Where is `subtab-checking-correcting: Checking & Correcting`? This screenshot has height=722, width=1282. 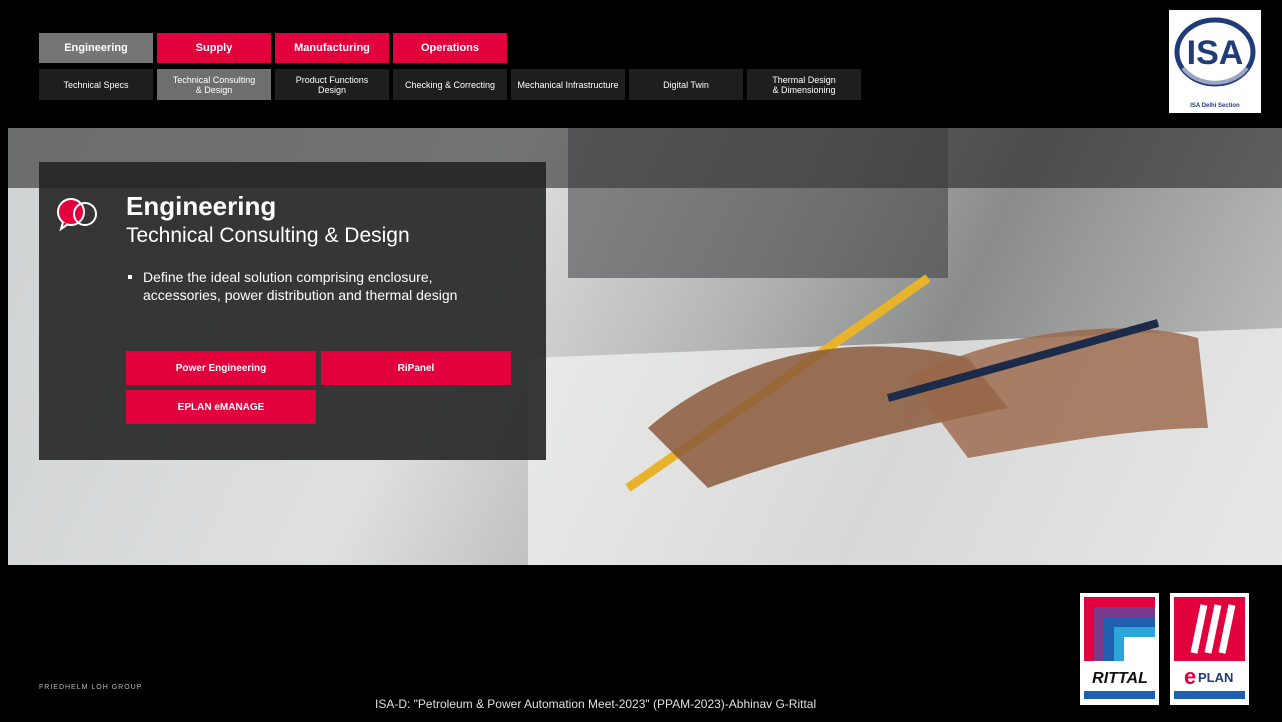
subtab-checking-correcting: Checking & Correcting is located at coordinates (450, 84).